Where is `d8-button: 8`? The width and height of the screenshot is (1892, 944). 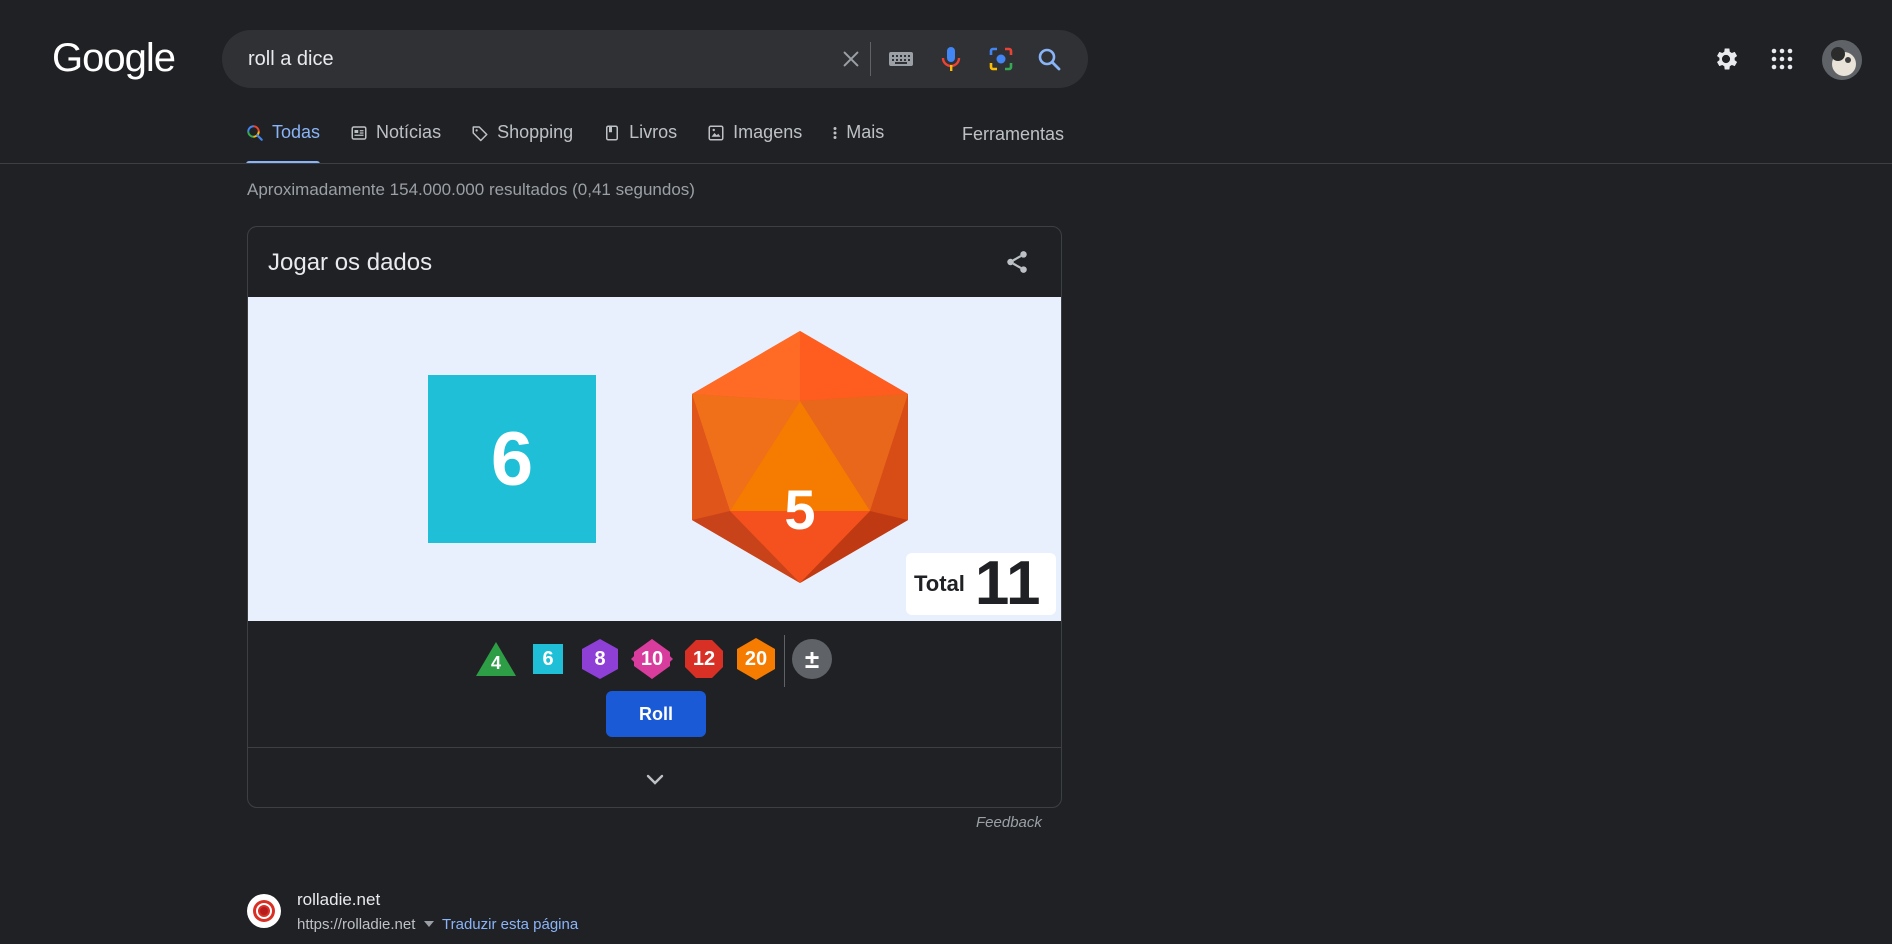
d8-button: 8 is located at coordinates (600, 659).